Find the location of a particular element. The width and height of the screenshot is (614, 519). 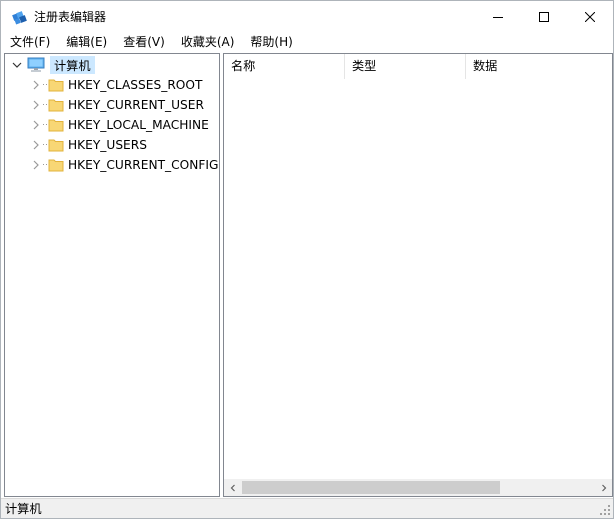

window-title: 注册表编辑器 is located at coordinates (70, 17).